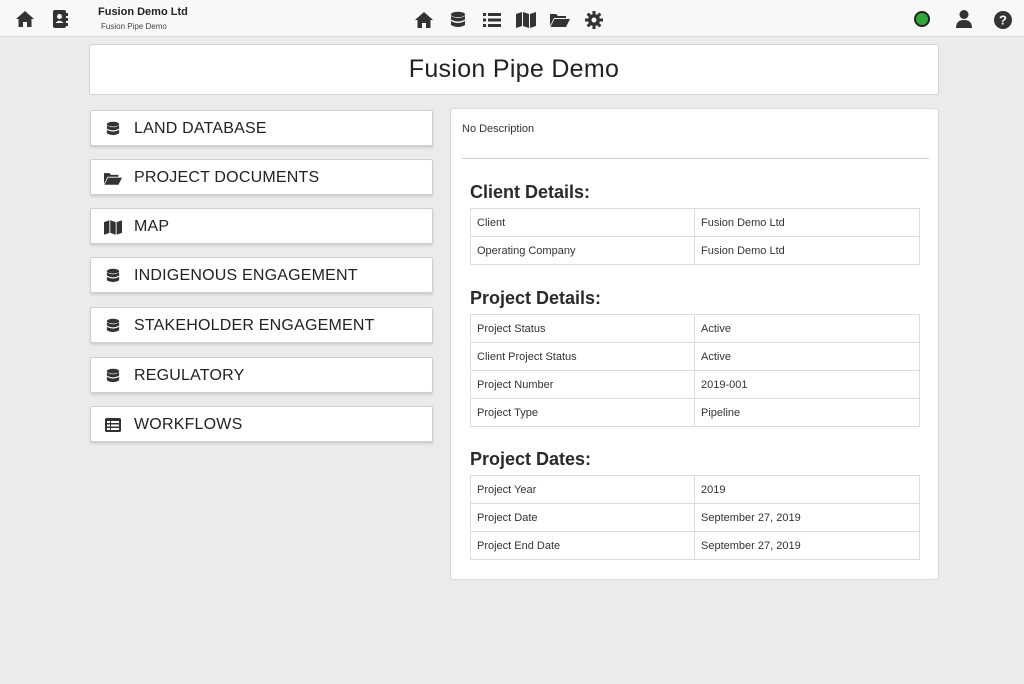  What do you see at coordinates (261, 375) in the screenshot?
I see `nav-regulatory-button: REGULATORY` at bounding box center [261, 375].